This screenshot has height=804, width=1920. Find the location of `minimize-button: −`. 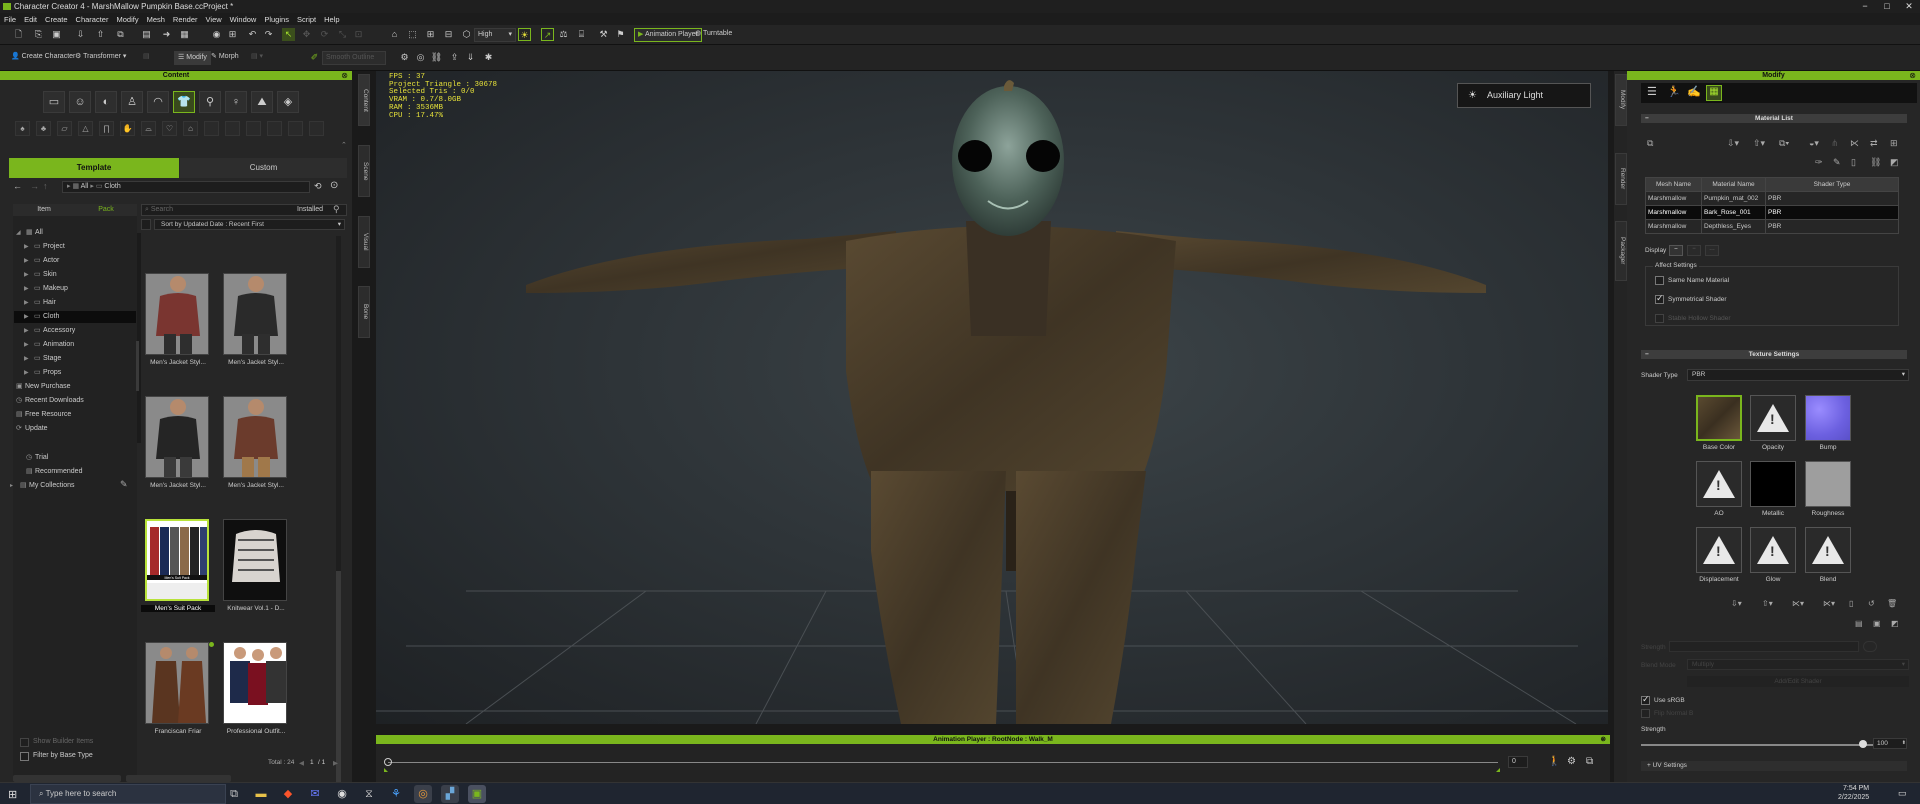

minimize-button: − is located at coordinates (1865, 6).